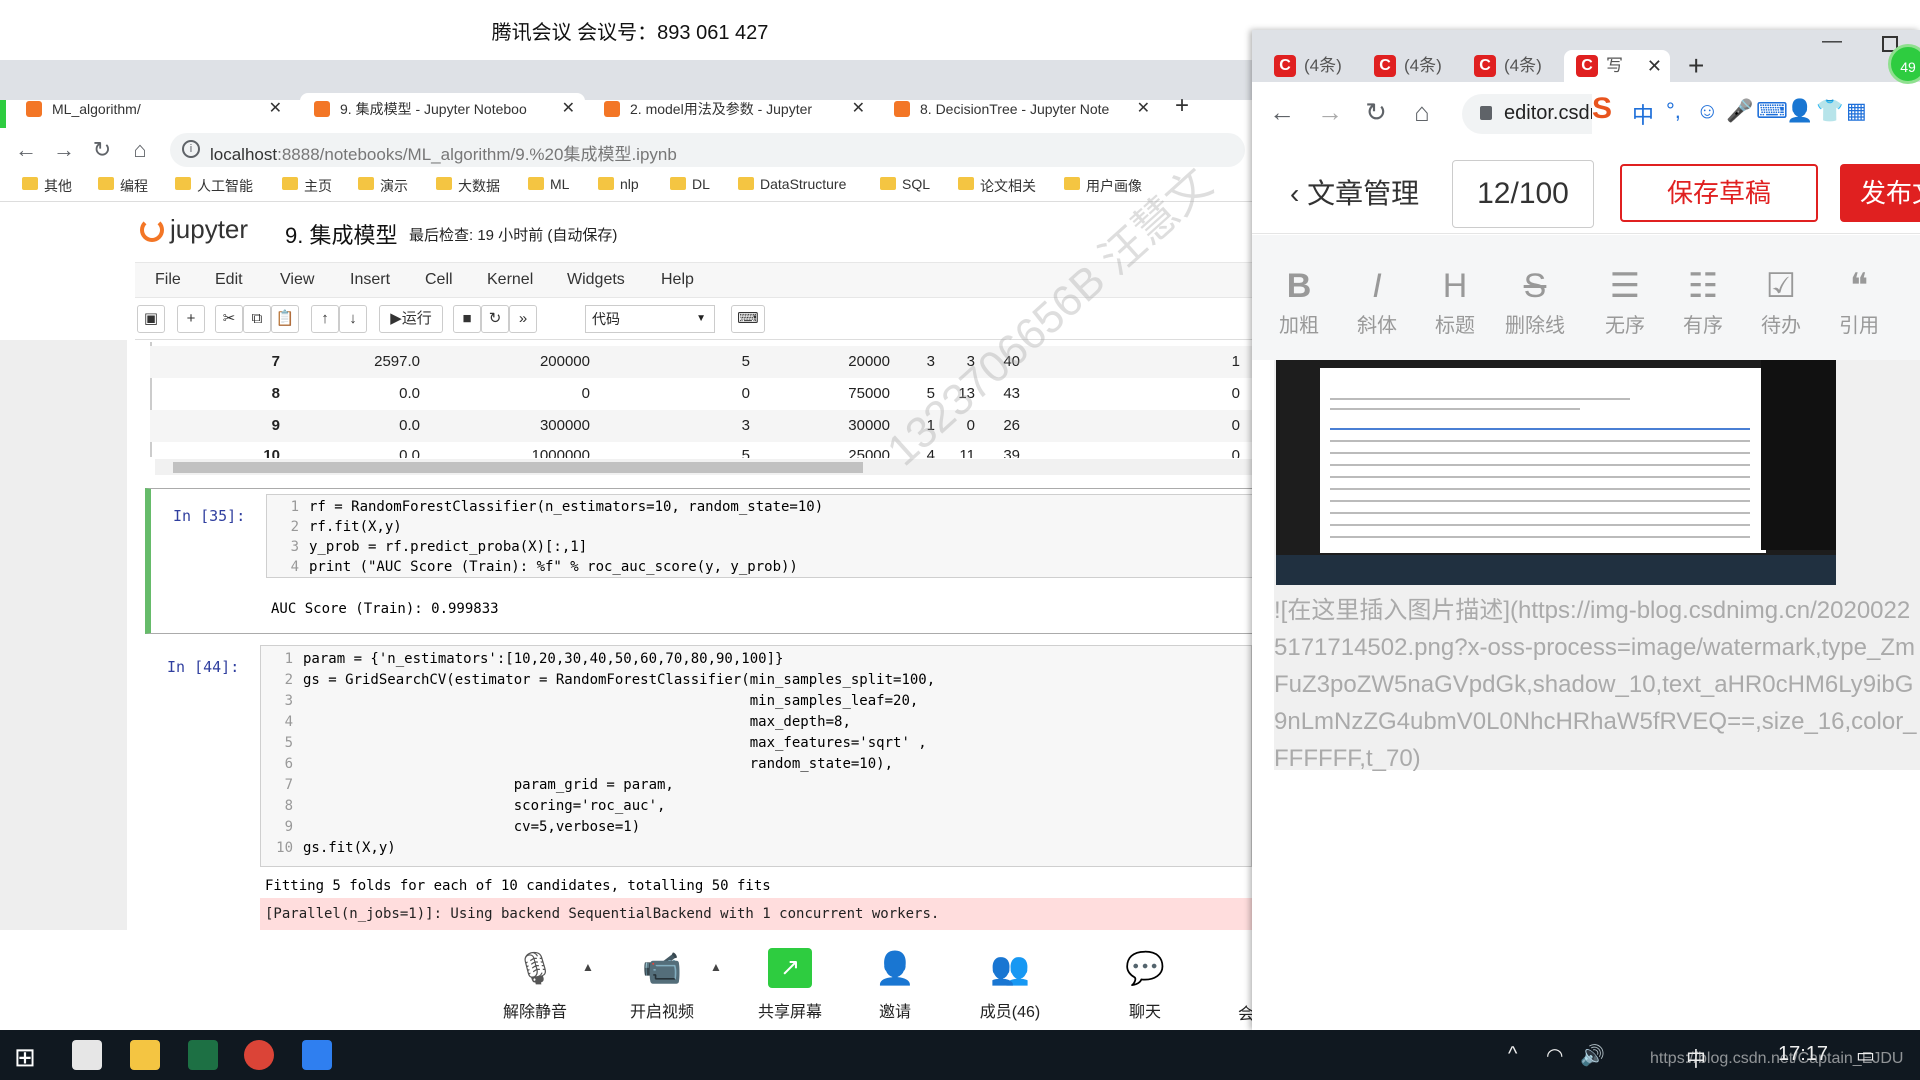 This screenshot has width=1920, height=1080. I want to click on publish-button: 发布文, so click(1880, 193).